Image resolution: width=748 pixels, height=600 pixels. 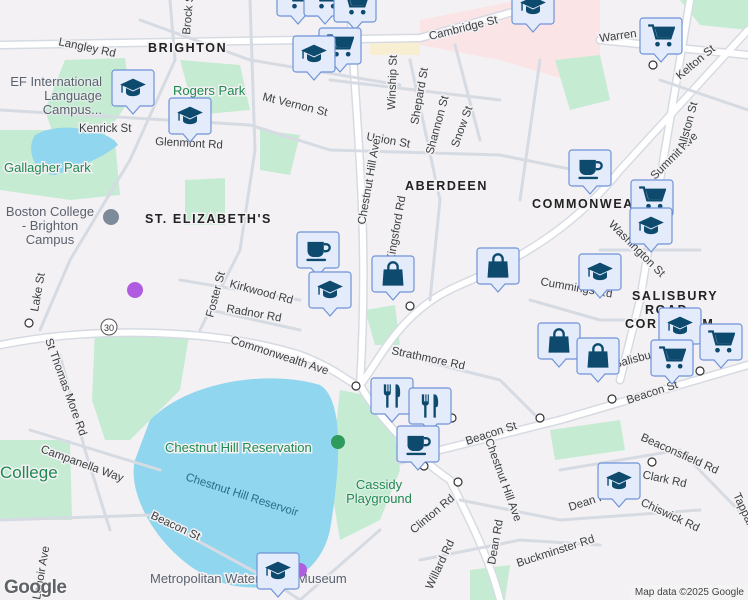 I want to click on map-label: Commonwealth Ave, so click(x=279, y=355).